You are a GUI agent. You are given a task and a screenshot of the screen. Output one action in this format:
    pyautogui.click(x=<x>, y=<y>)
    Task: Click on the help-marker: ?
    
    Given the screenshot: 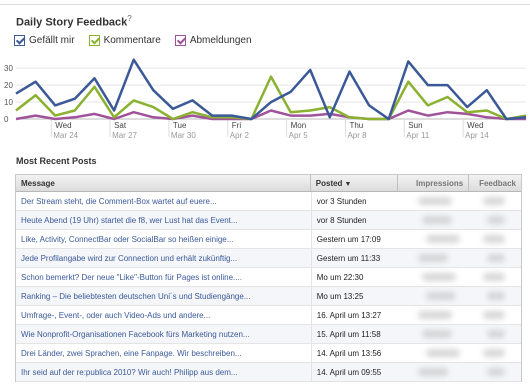 What is the action you would take?
    pyautogui.click(x=129, y=18)
    